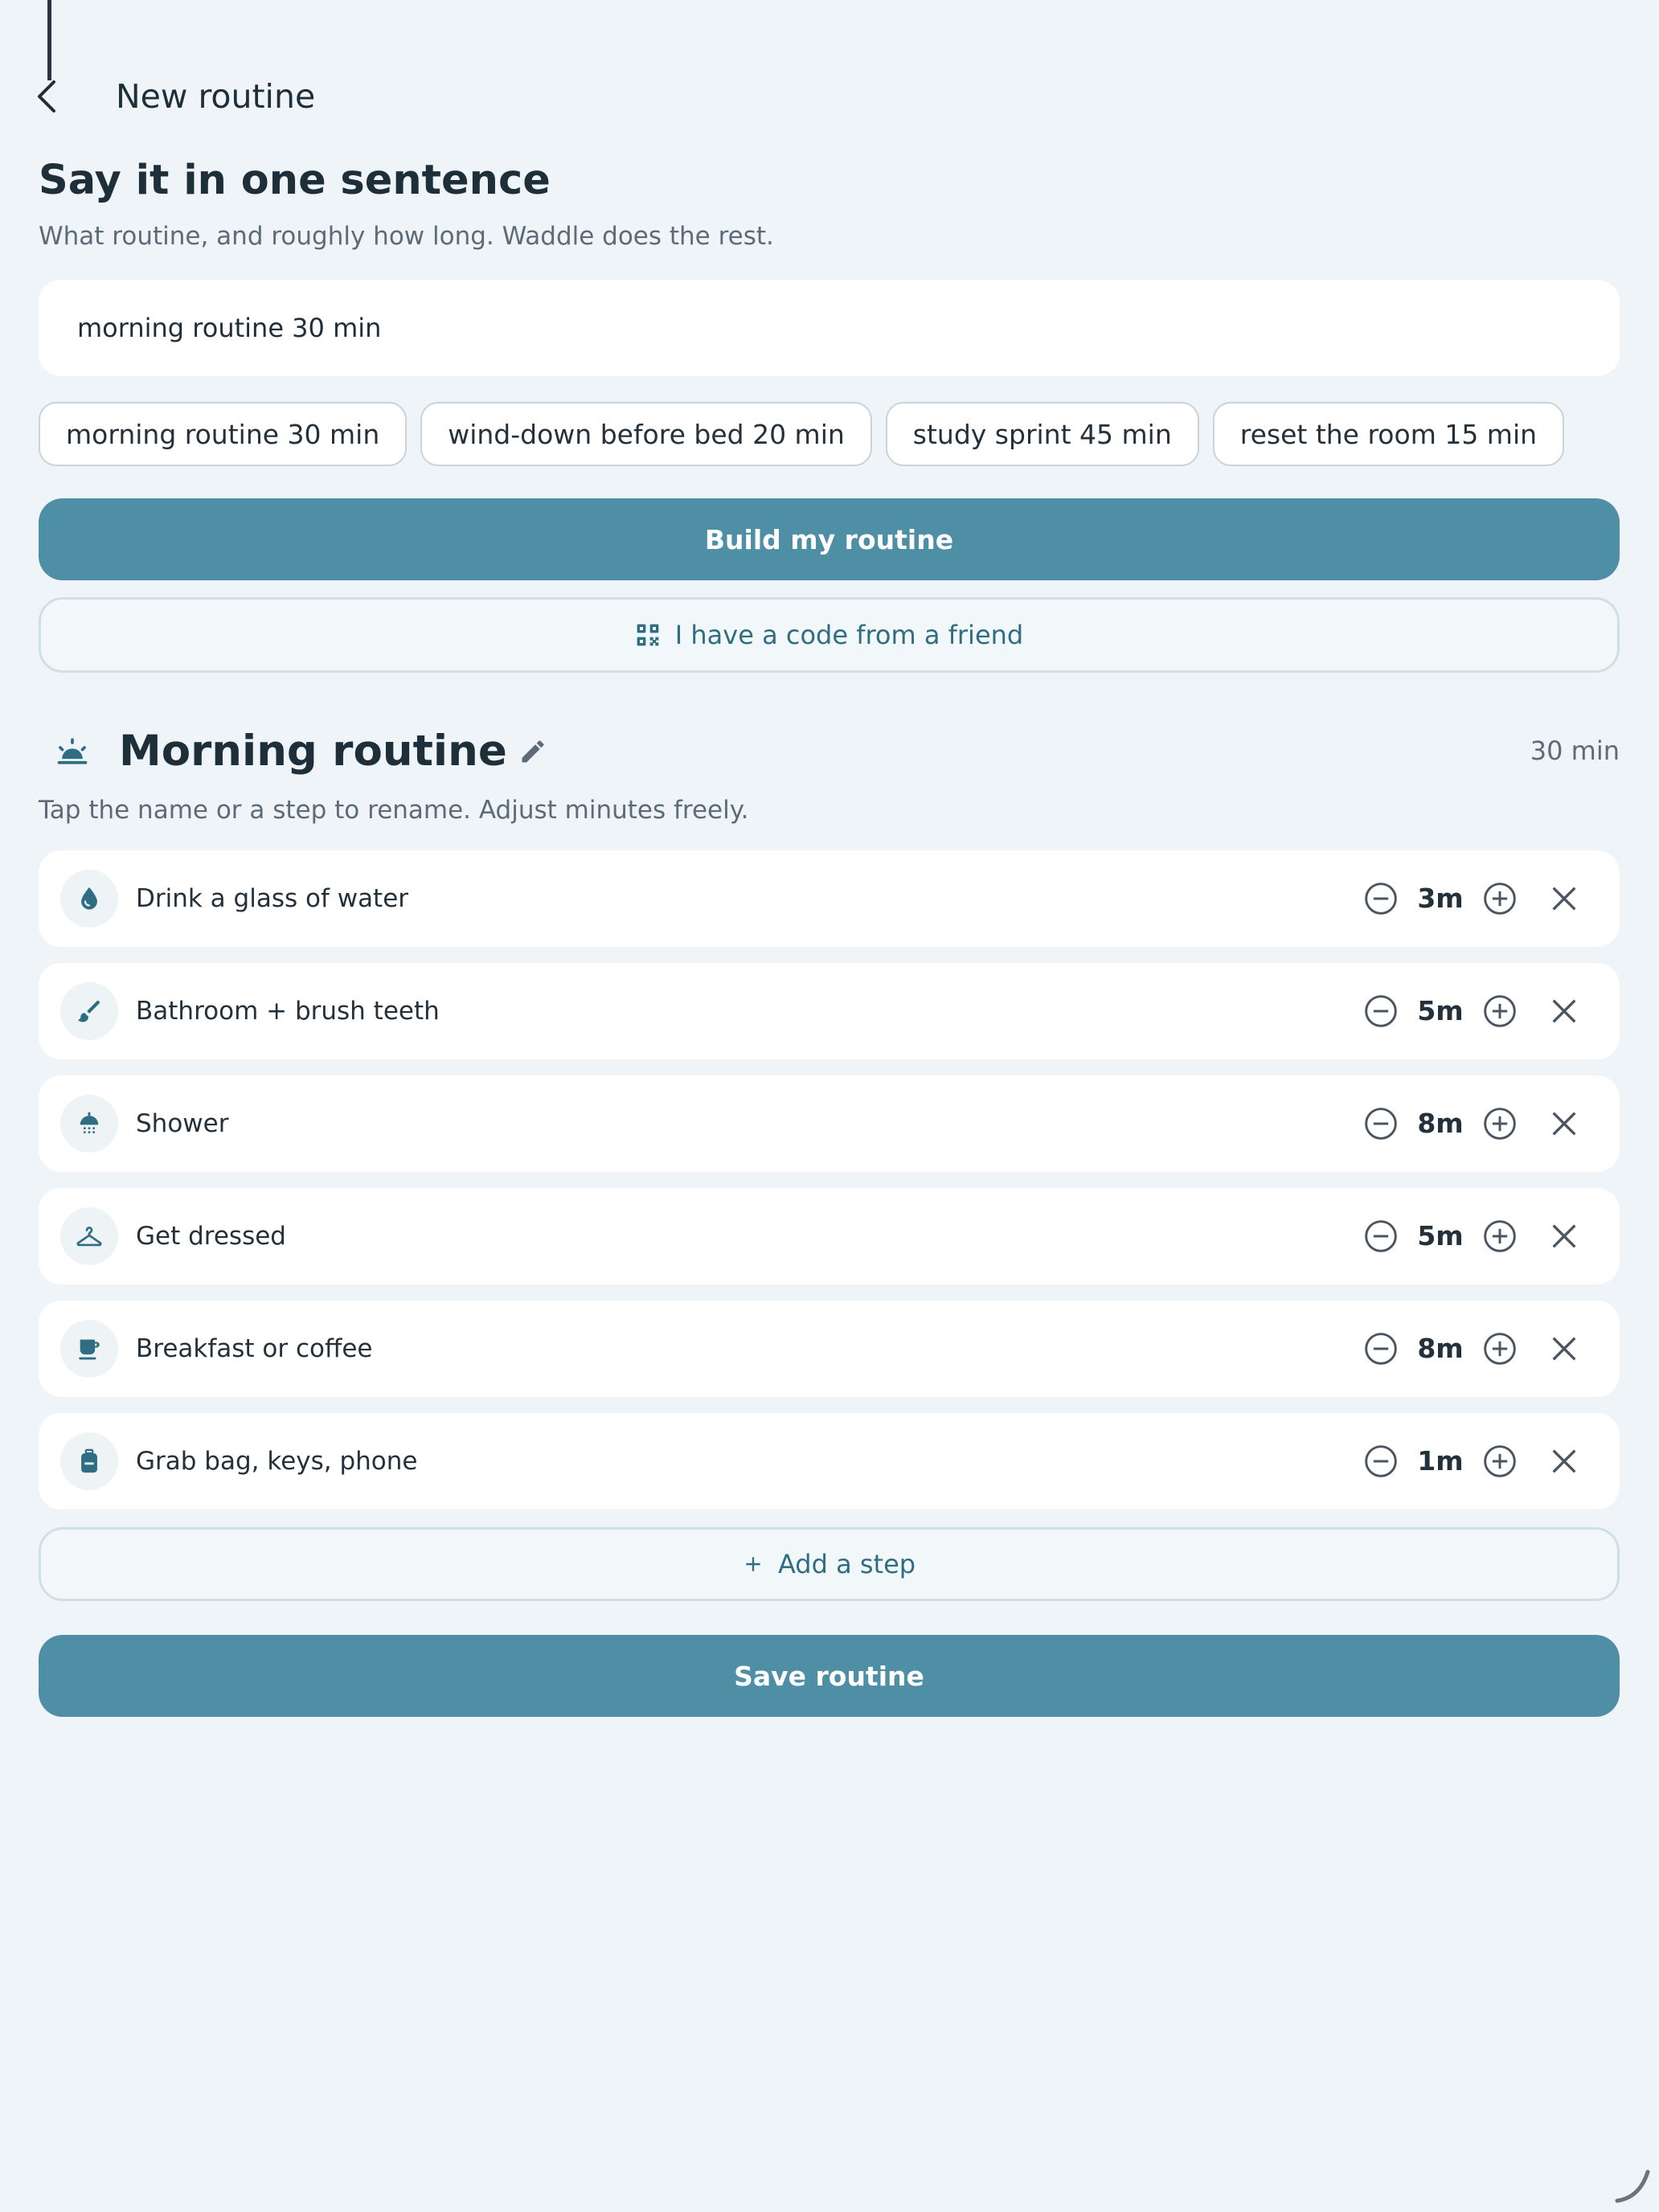 The width and height of the screenshot is (1659, 2212). What do you see at coordinates (532, 751) in the screenshot?
I see `pencil-icon` at bounding box center [532, 751].